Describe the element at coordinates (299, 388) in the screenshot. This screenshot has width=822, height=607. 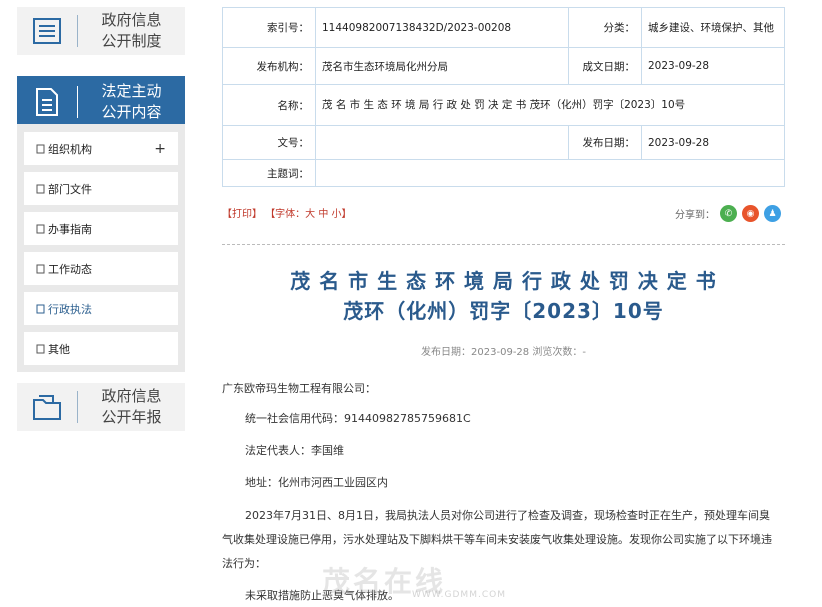
I see `paragraph: 广东欧帝玛生物工程有限公司：` at that location.